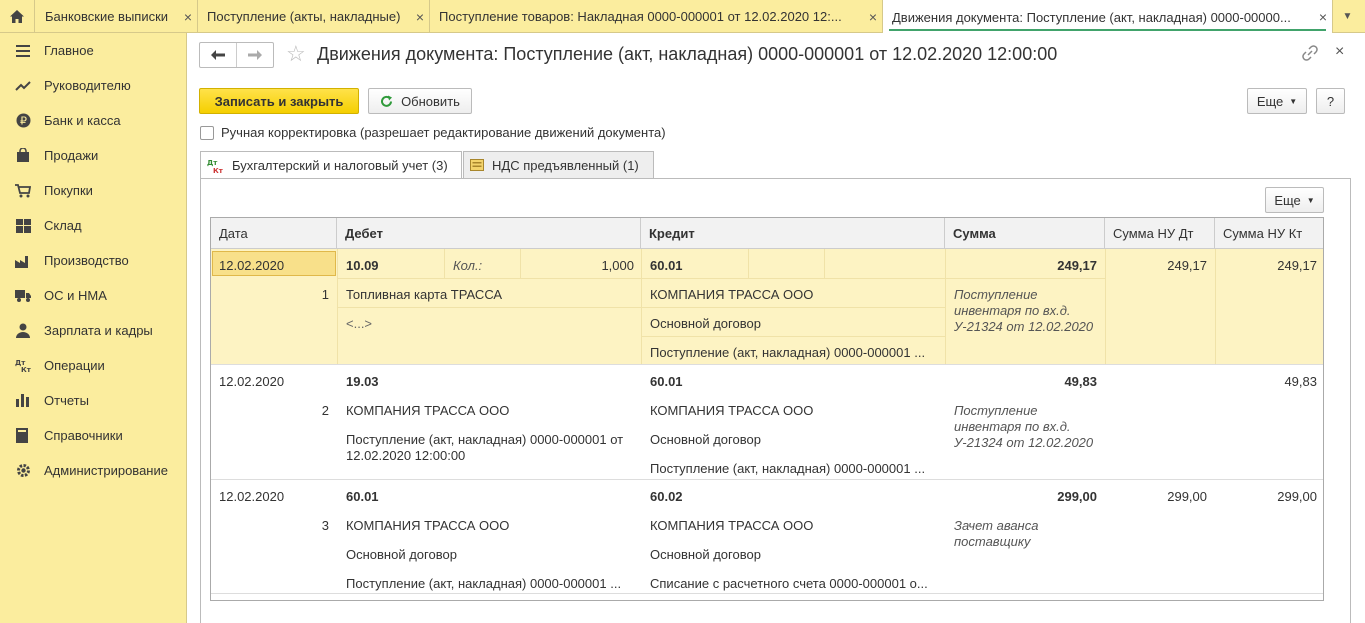 This screenshot has width=1365, height=623. Describe the element at coordinates (558, 164) in the screenshot. I see `tab-vat: НДС предъявленный (1)` at that location.